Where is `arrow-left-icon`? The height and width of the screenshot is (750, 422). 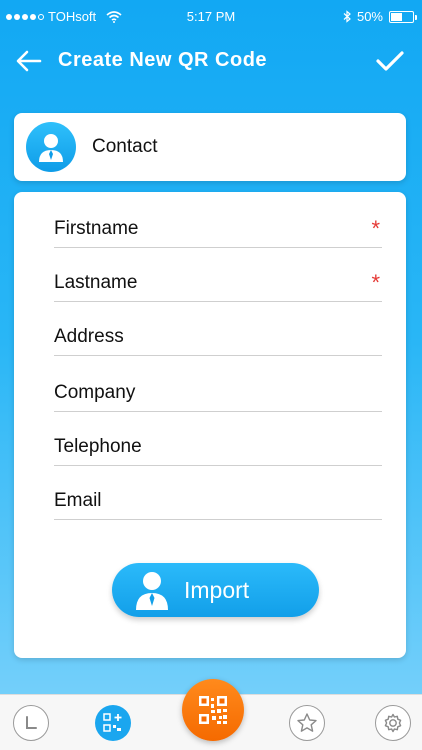 arrow-left-icon is located at coordinates (29, 61).